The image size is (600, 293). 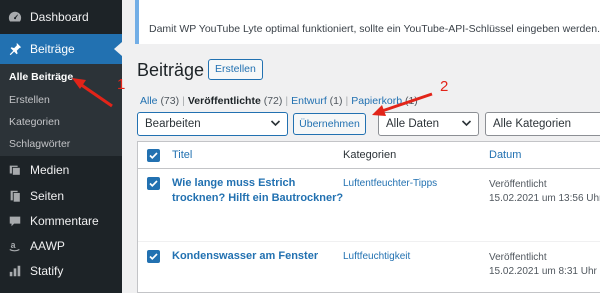 I want to click on annotation-arrows, so click(x=252, y=97).